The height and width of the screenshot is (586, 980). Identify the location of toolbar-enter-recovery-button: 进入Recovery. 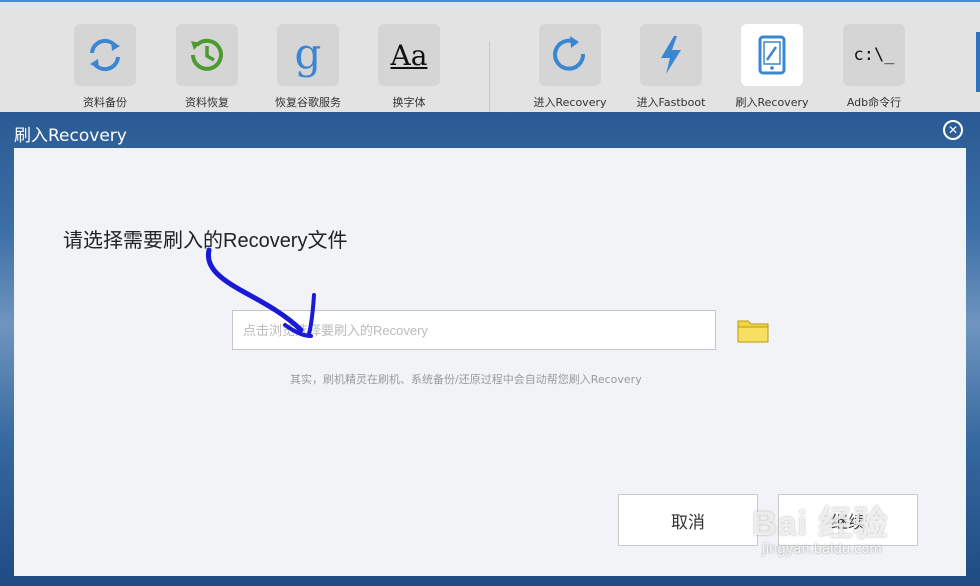
(570, 67).